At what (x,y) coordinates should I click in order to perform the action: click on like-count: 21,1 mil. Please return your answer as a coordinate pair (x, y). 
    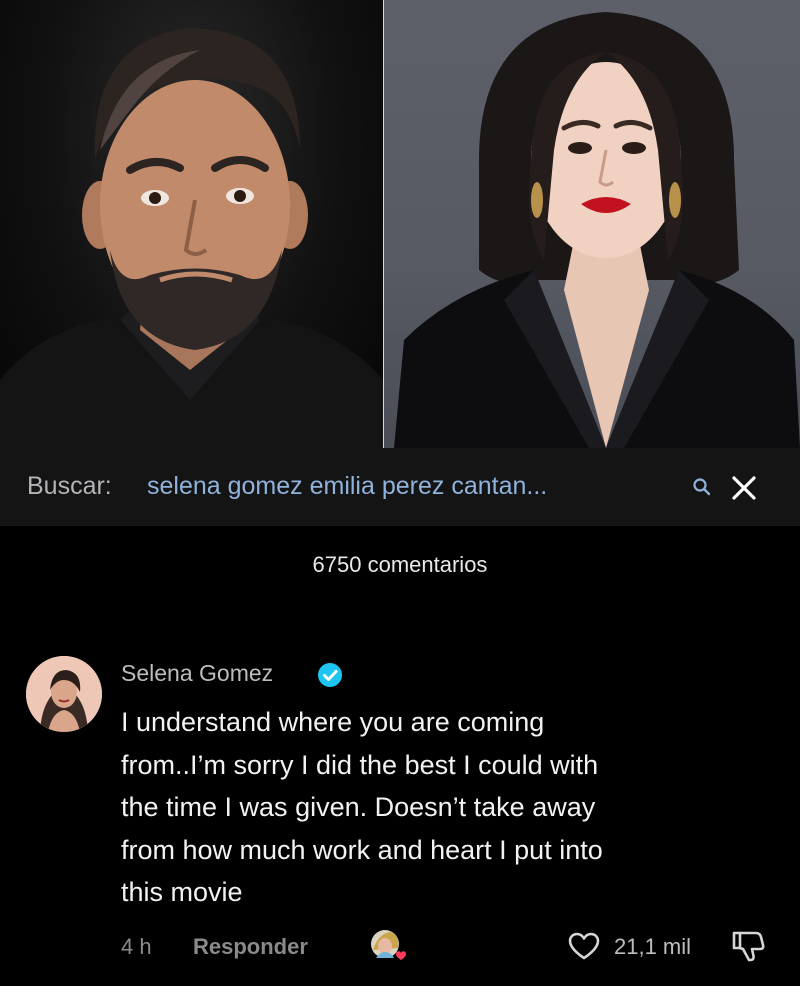
    Looking at the image, I should click on (653, 946).